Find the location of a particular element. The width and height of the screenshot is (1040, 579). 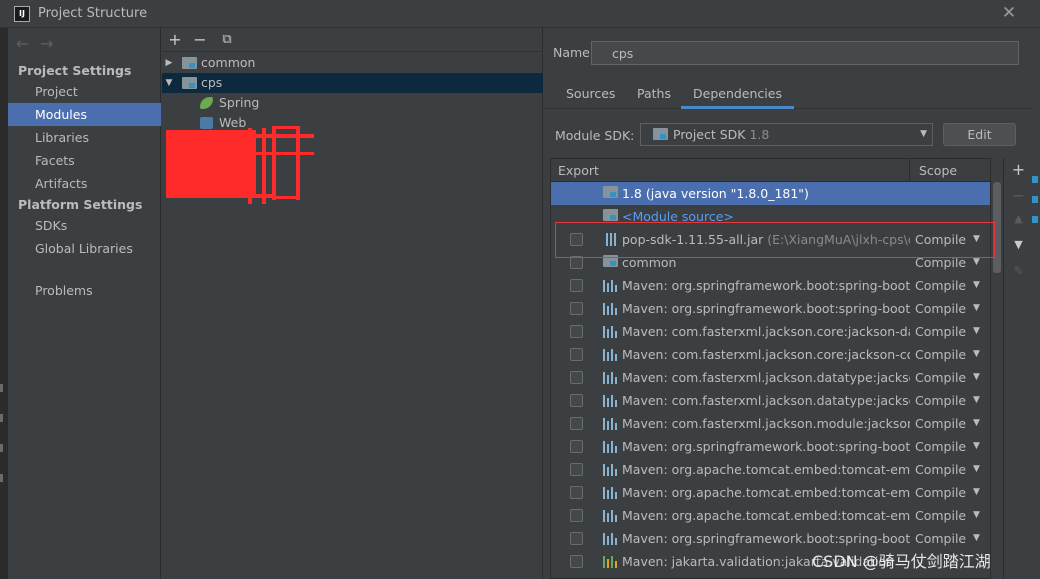

module-name-input is located at coordinates (805, 53).